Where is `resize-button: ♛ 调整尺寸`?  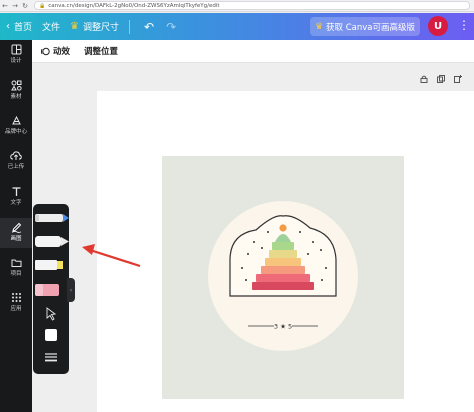
resize-button: ♛ 调整尺寸 is located at coordinates (94, 26).